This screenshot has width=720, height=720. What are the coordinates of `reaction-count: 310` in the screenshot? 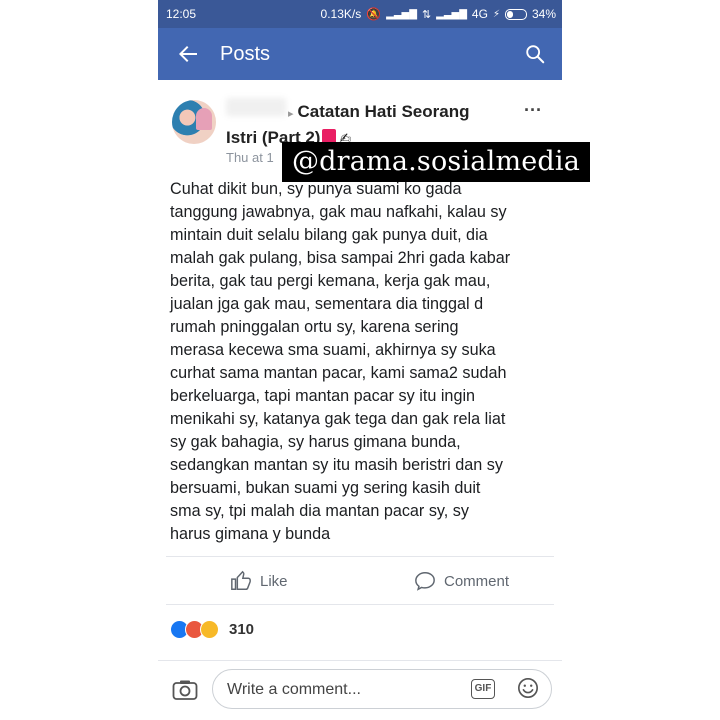 It's located at (242, 629).